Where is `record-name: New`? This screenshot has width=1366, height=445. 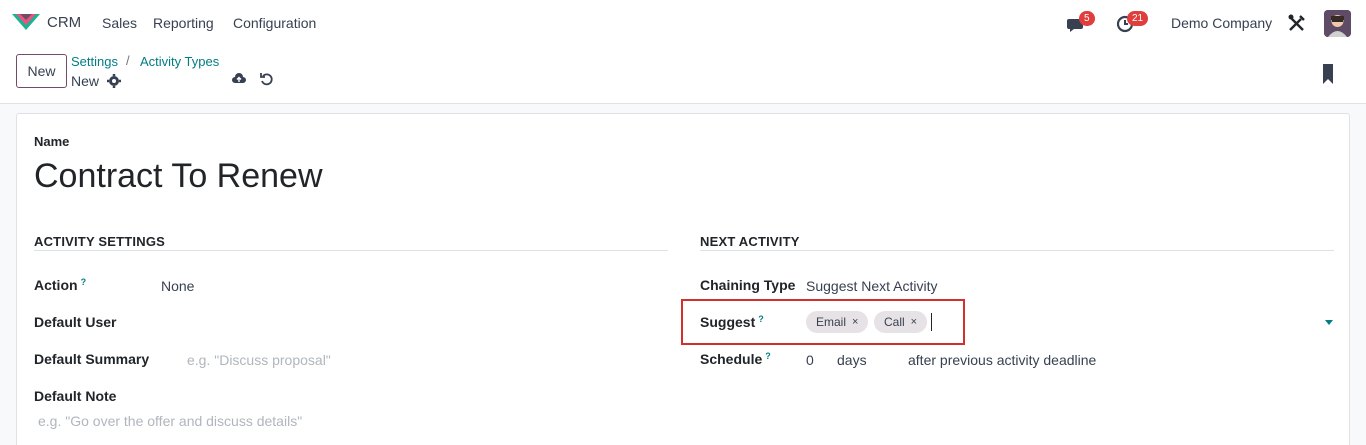 record-name: New is located at coordinates (85, 81).